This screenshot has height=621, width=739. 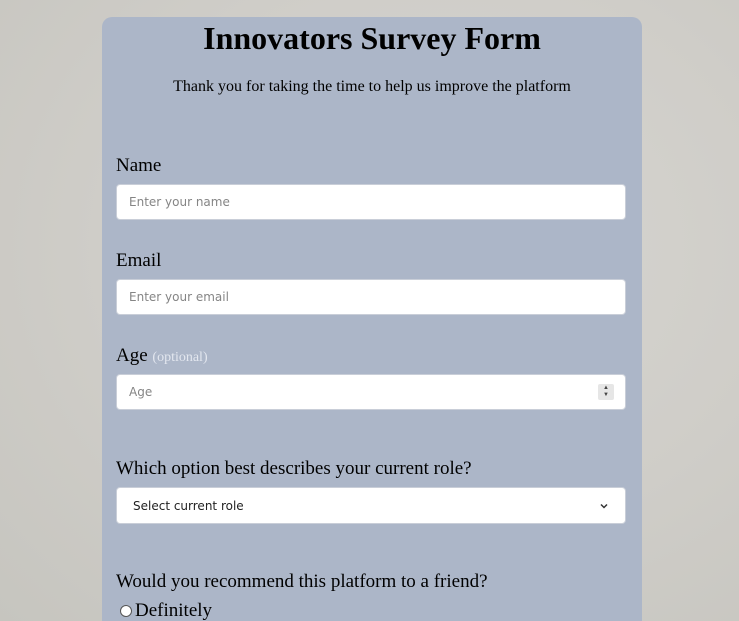 What do you see at coordinates (188, 505) in the screenshot?
I see `role-select-value: Select current role` at bounding box center [188, 505].